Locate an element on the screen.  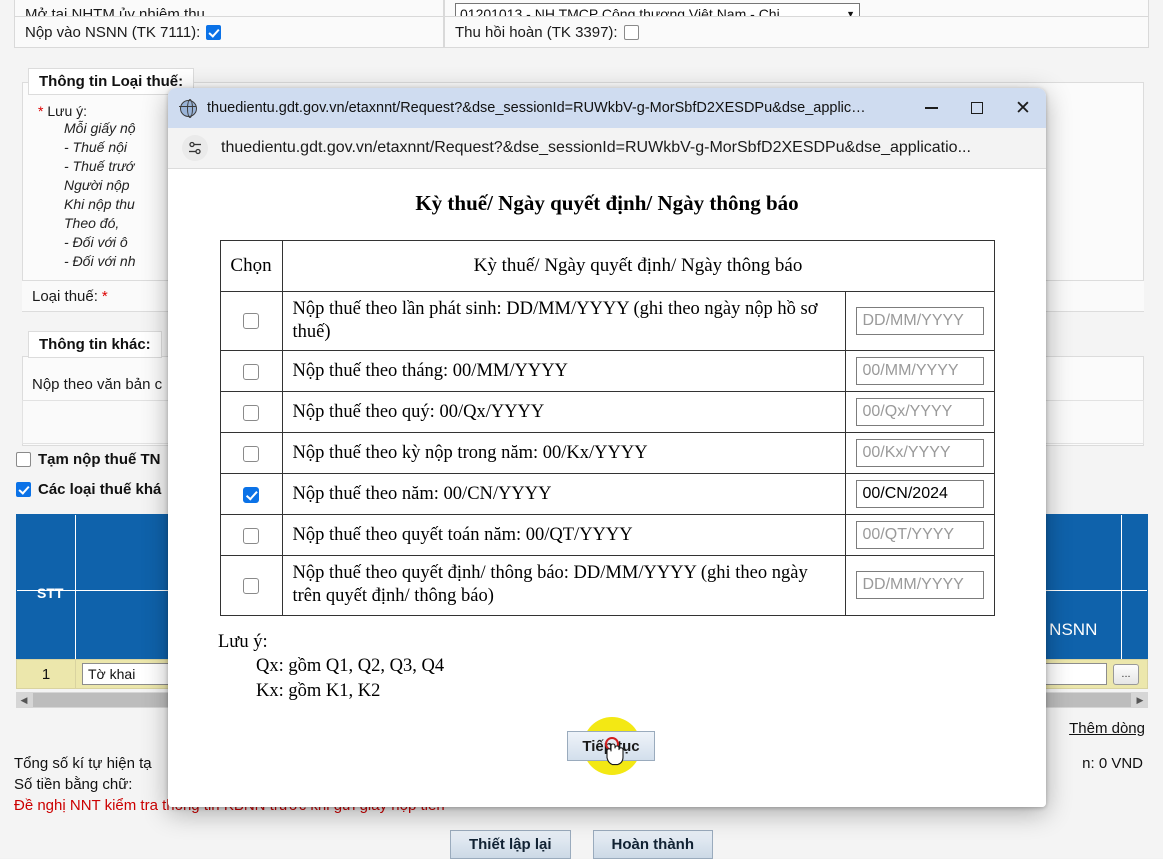
maximize-icon is located at coordinates (977, 108).